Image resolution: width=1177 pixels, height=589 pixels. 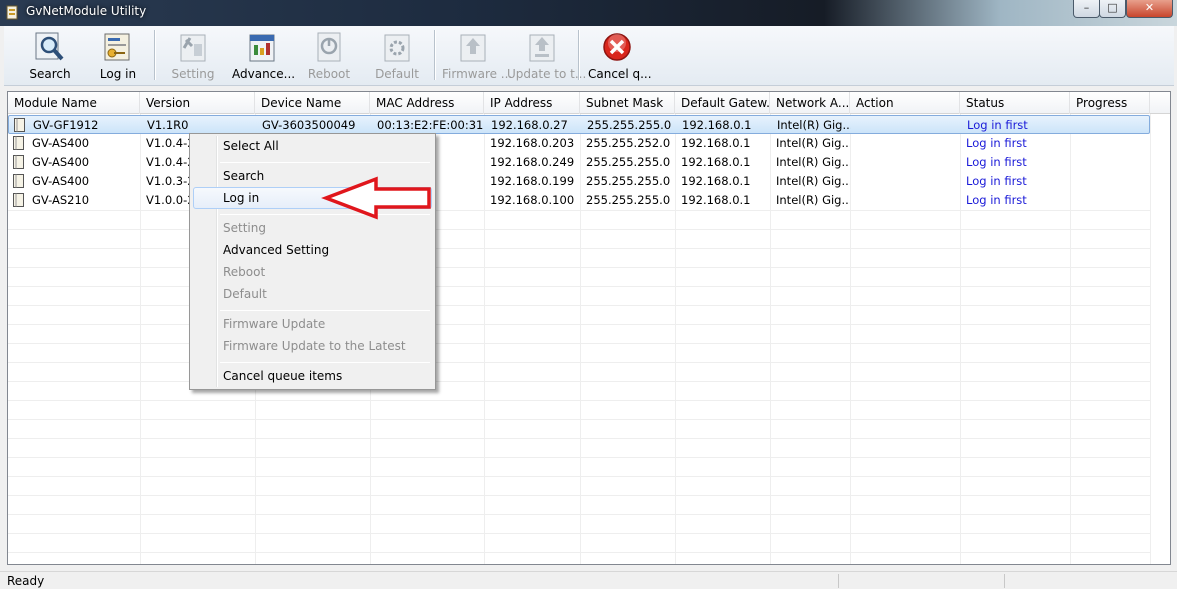 What do you see at coordinates (312, 250) in the screenshot?
I see `menu-item-advanced-setting: Advanced Setting` at bounding box center [312, 250].